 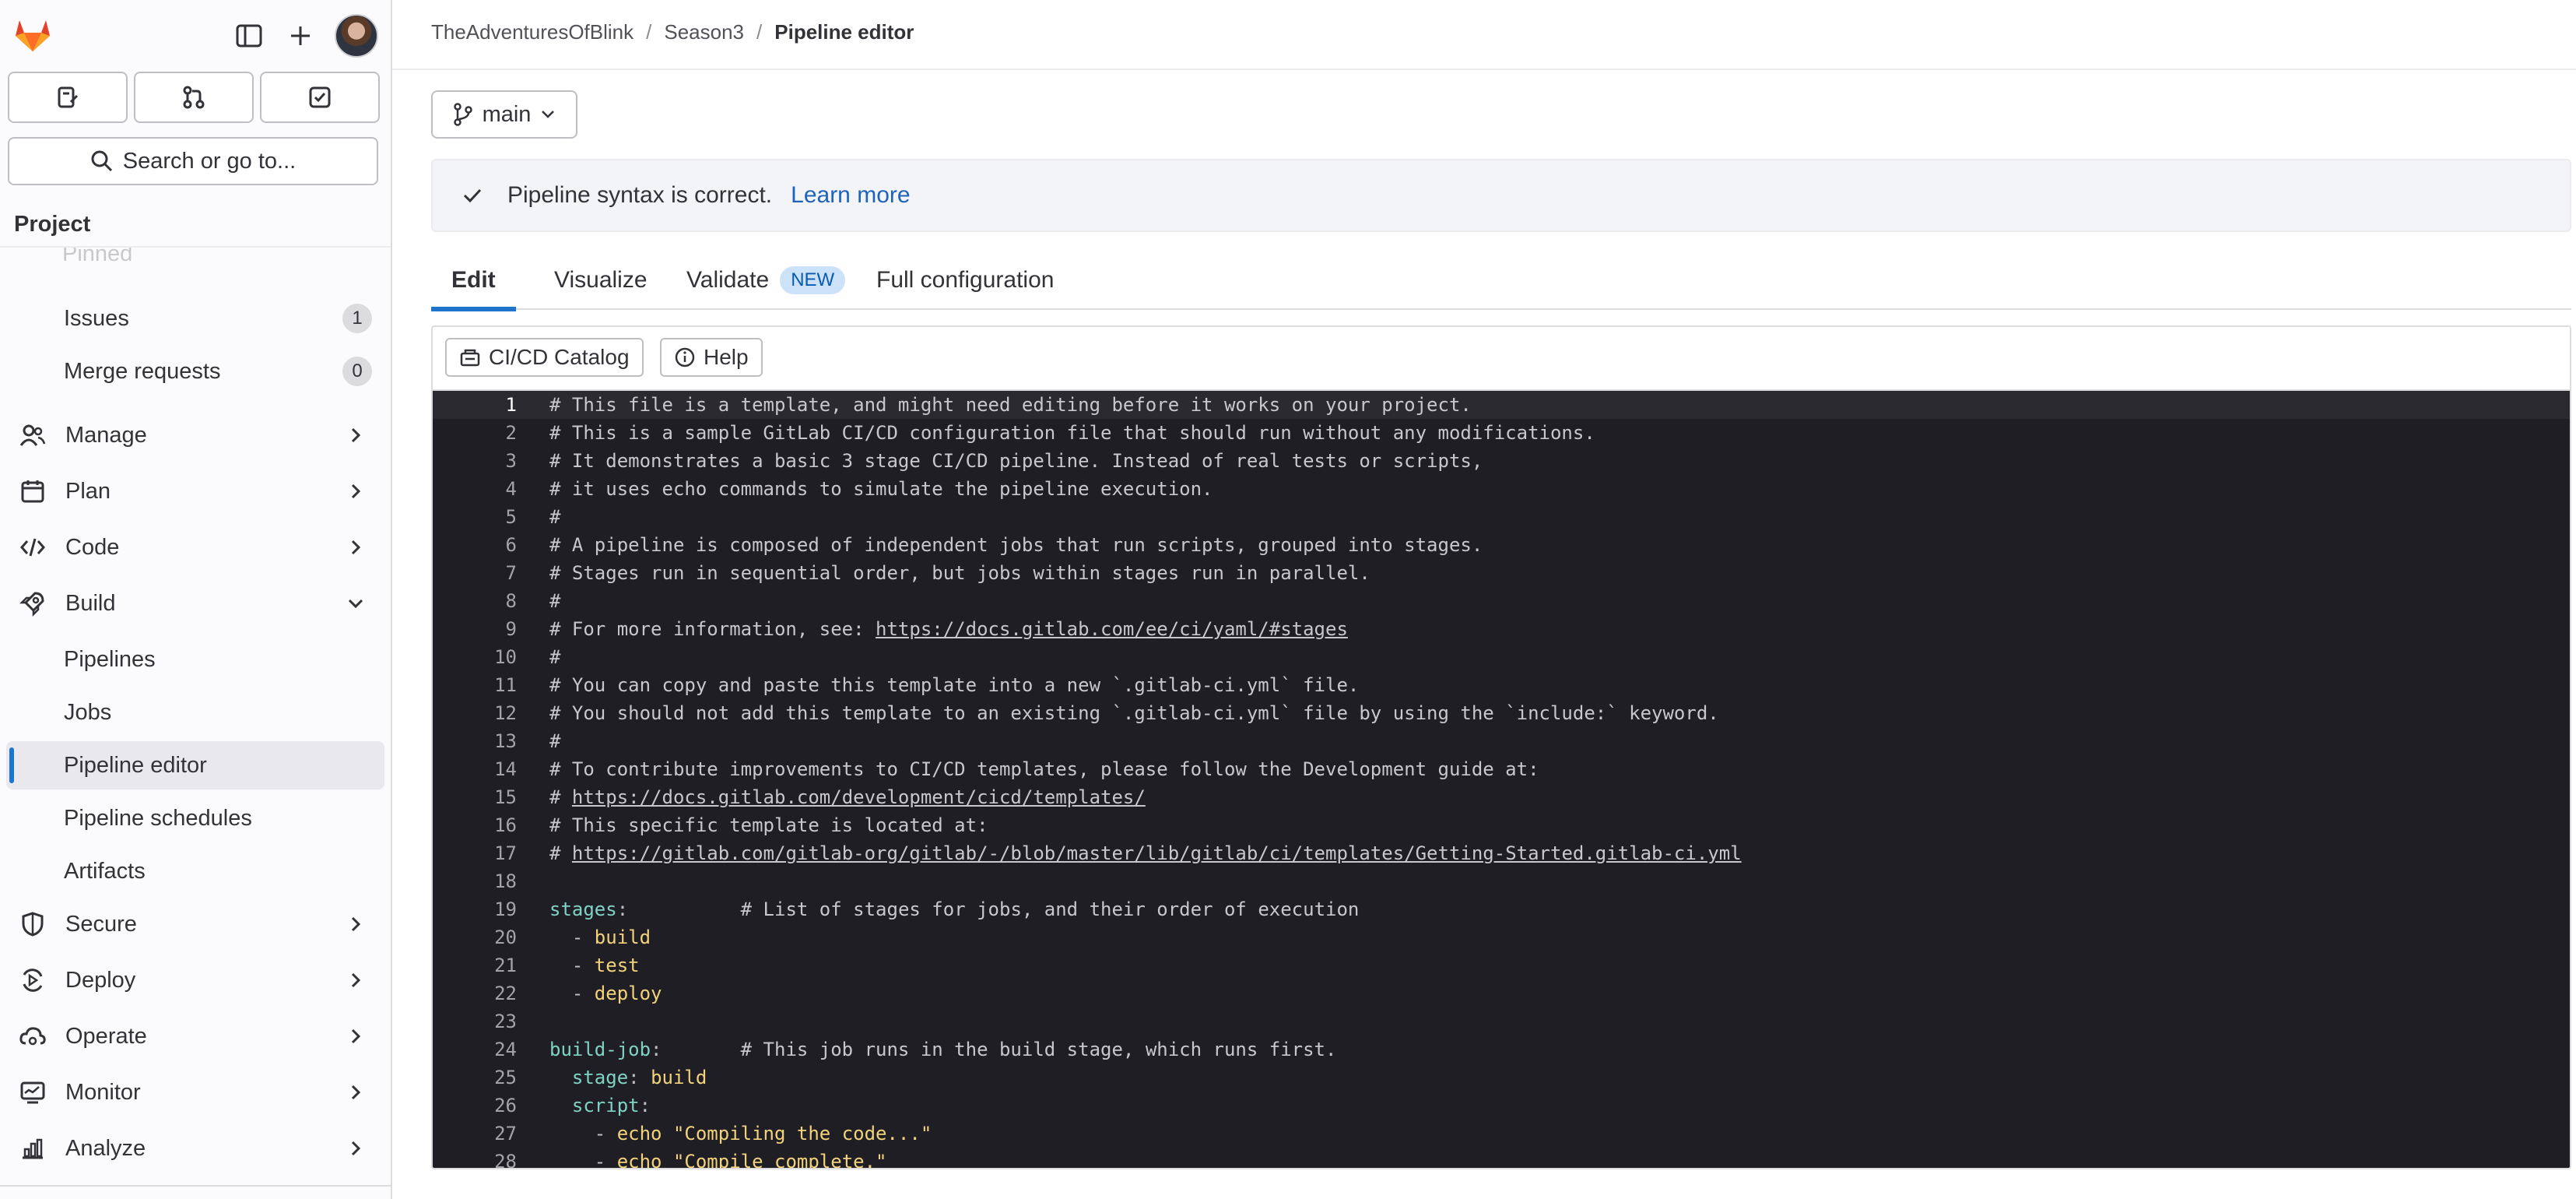 I want to click on tab-edit: Edit, so click(x=474, y=281).